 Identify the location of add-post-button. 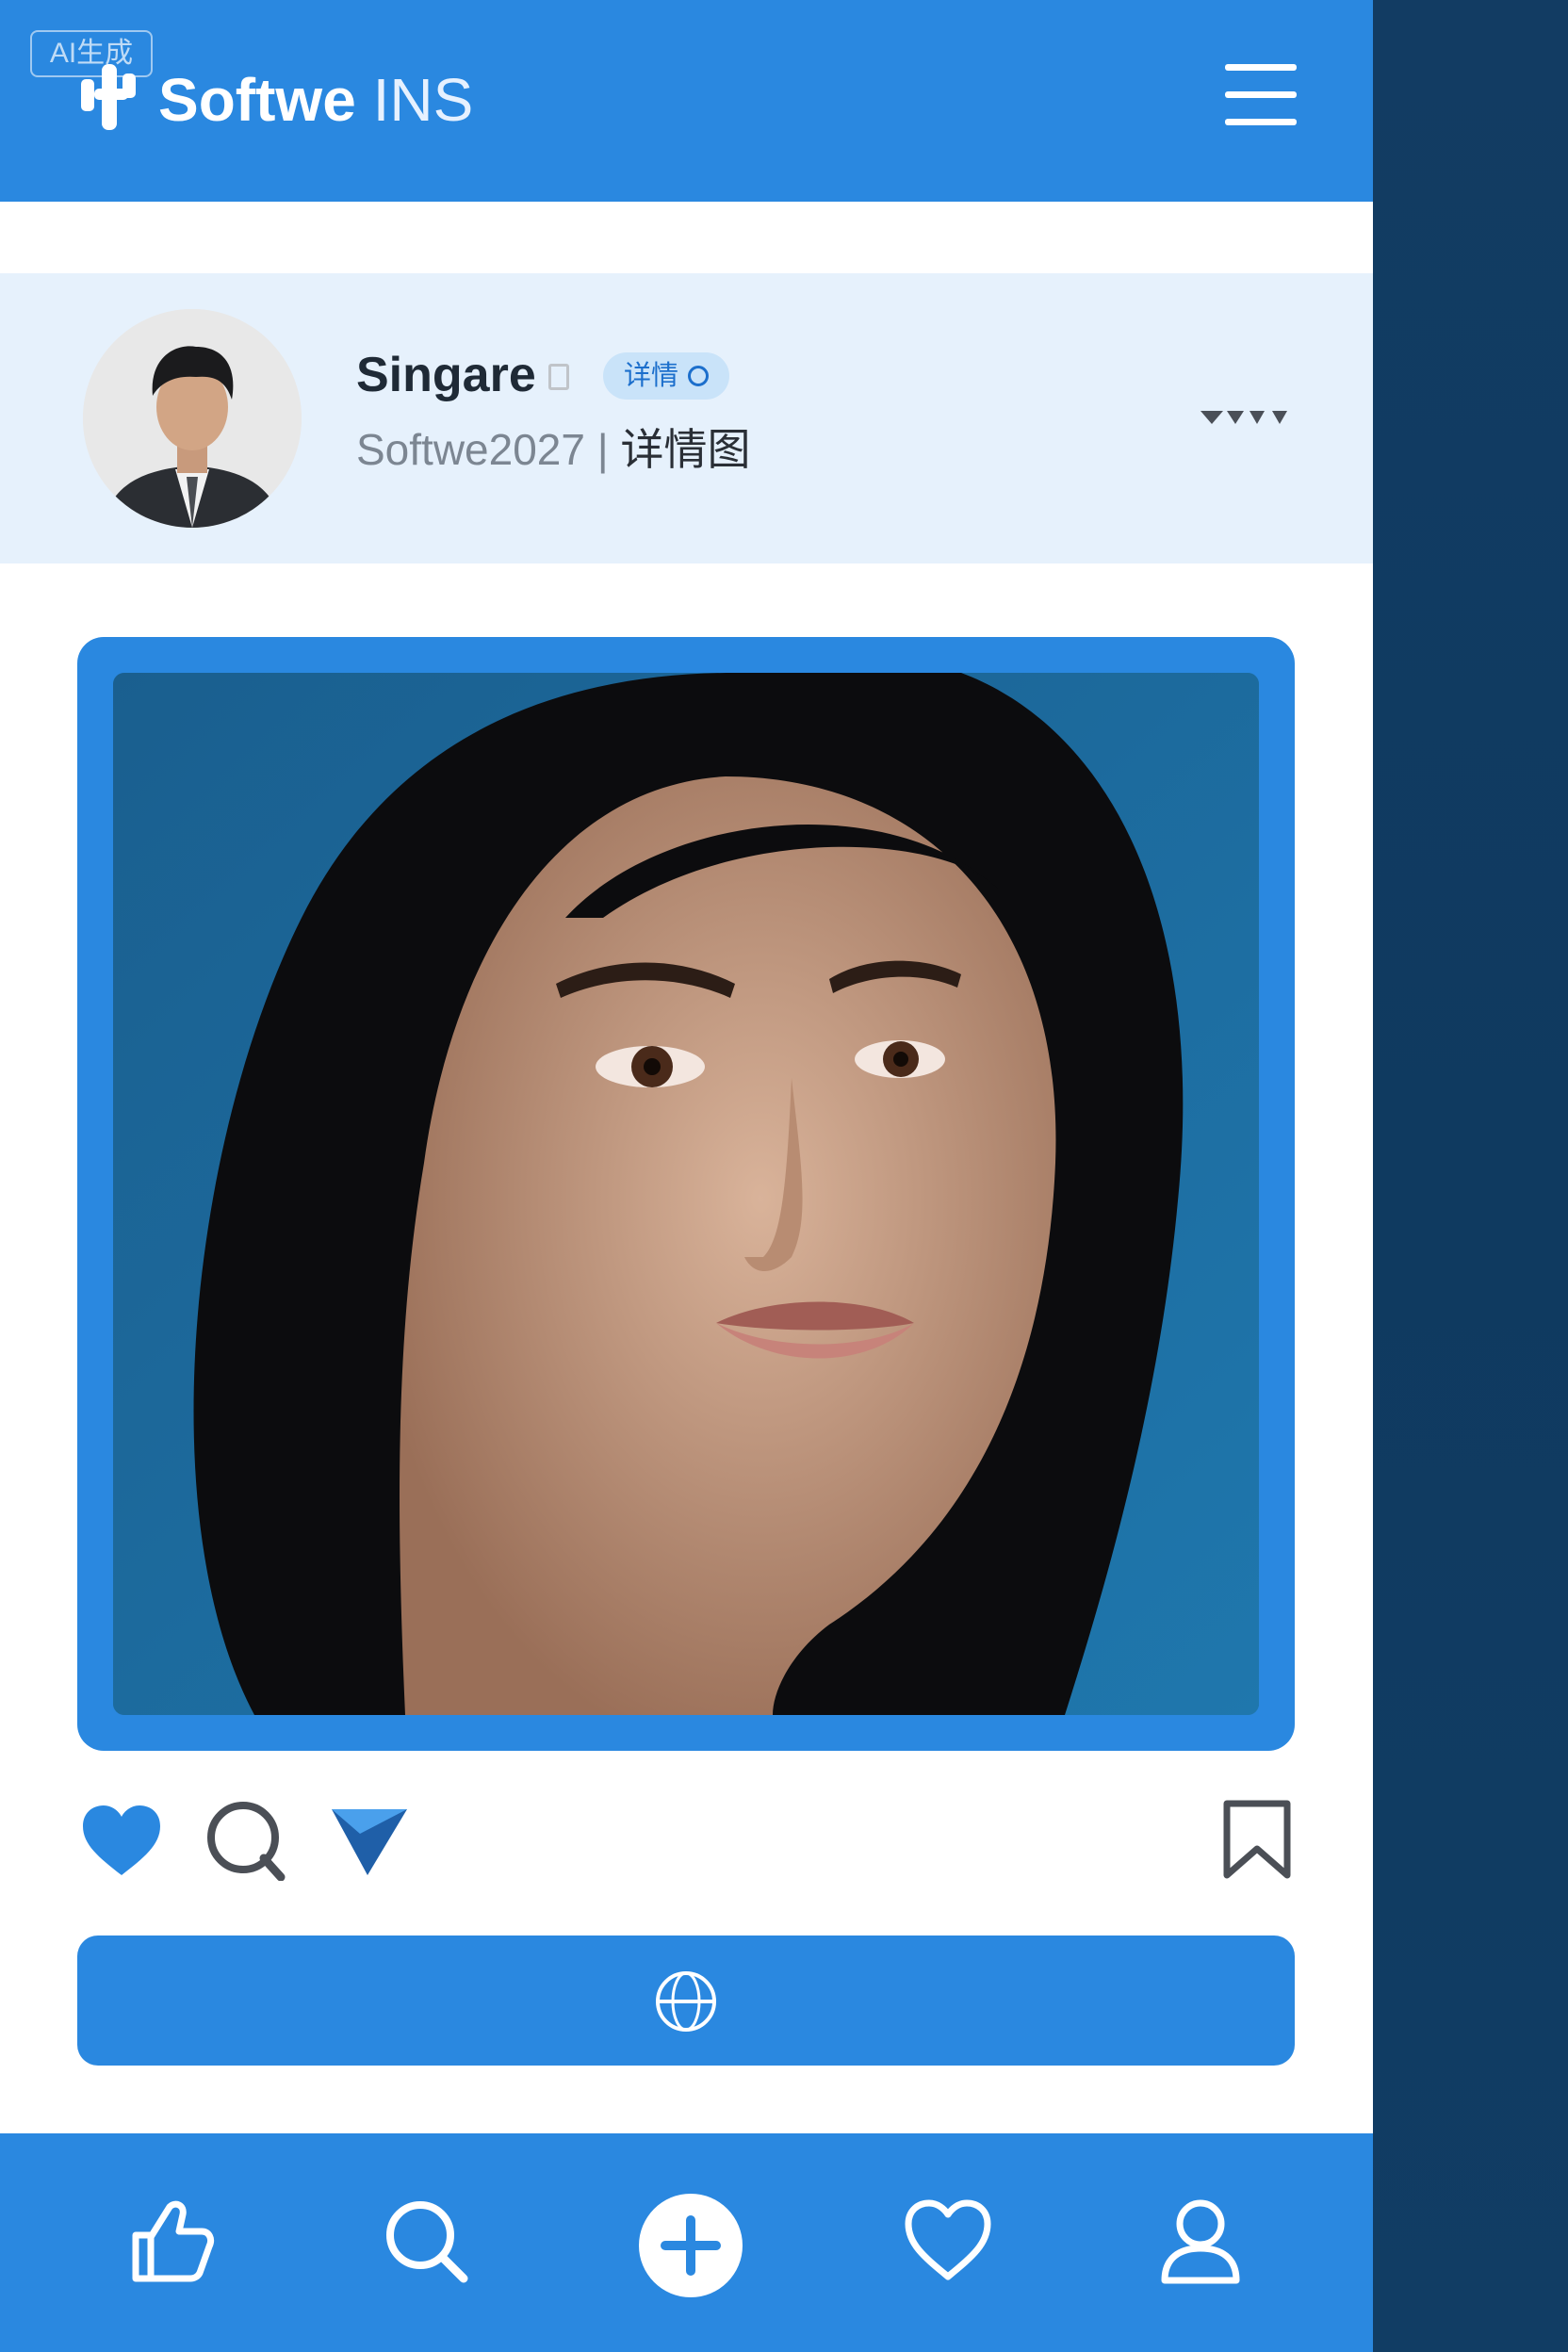
(691, 2245).